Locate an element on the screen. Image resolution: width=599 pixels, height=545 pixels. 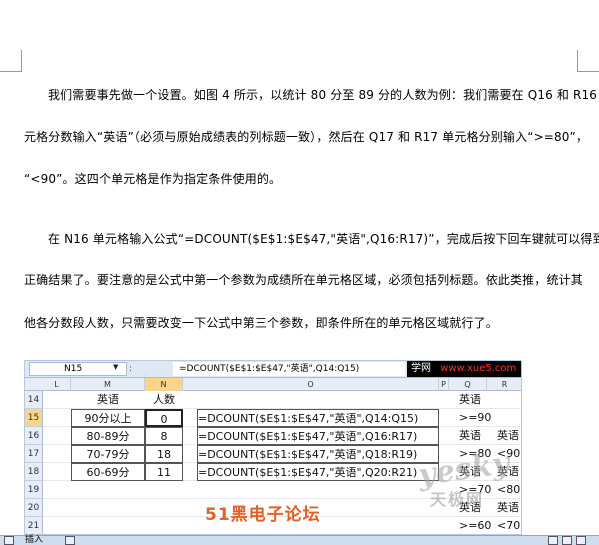
column-header-o: O is located at coordinates (311, 384).